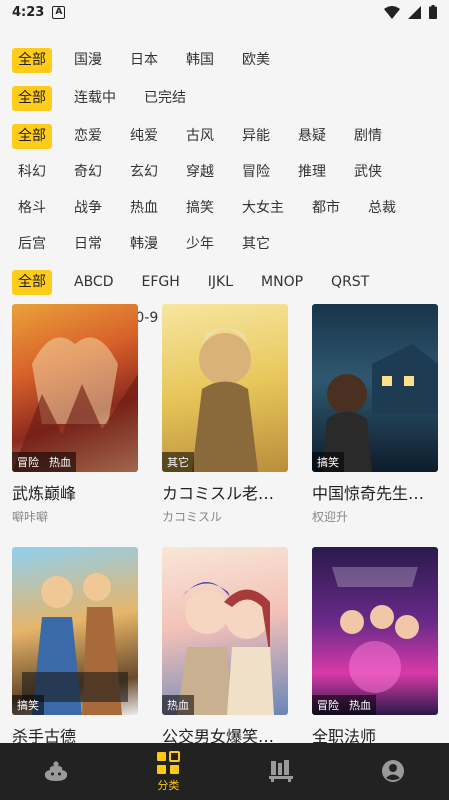  What do you see at coordinates (88, 208) in the screenshot?
I see `filter-chip-genre: 战争` at bounding box center [88, 208].